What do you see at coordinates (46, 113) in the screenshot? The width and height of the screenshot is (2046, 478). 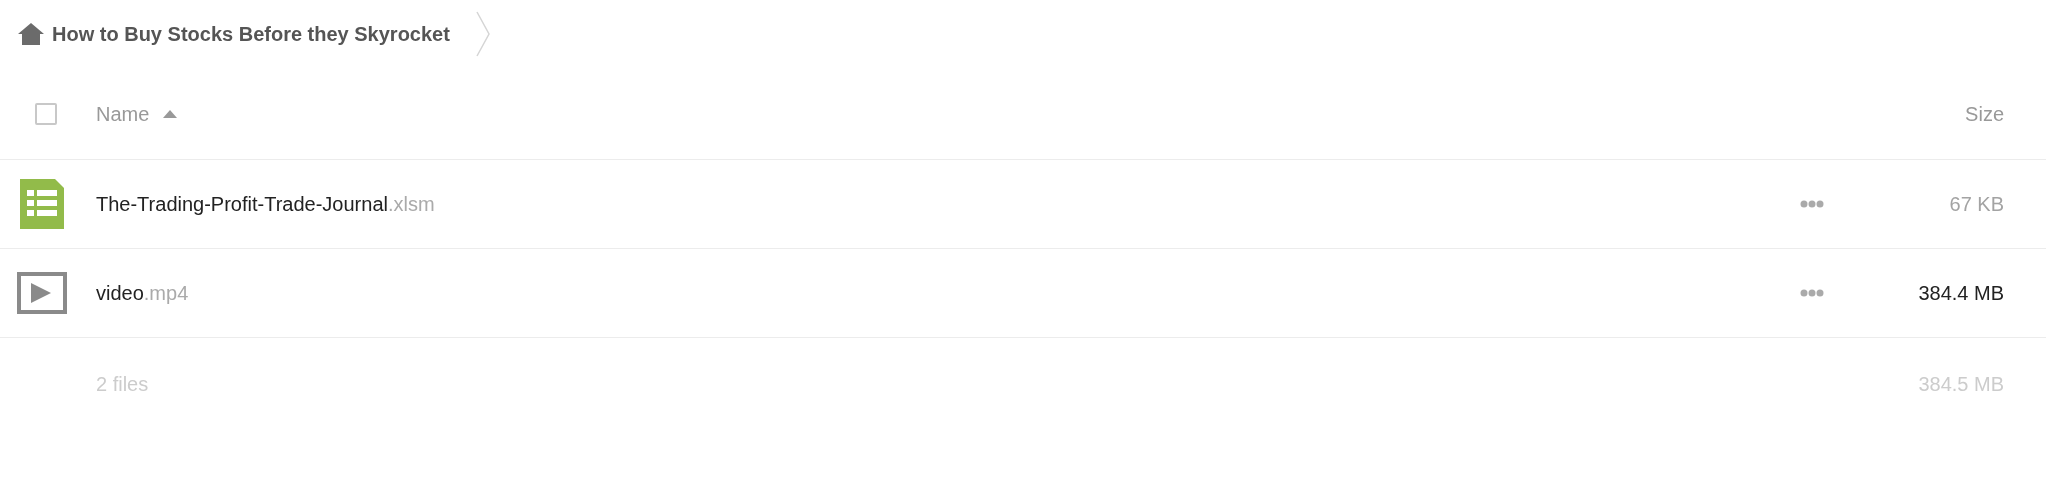 I see `select-all-checkbox` at bounding box center [46, 113].